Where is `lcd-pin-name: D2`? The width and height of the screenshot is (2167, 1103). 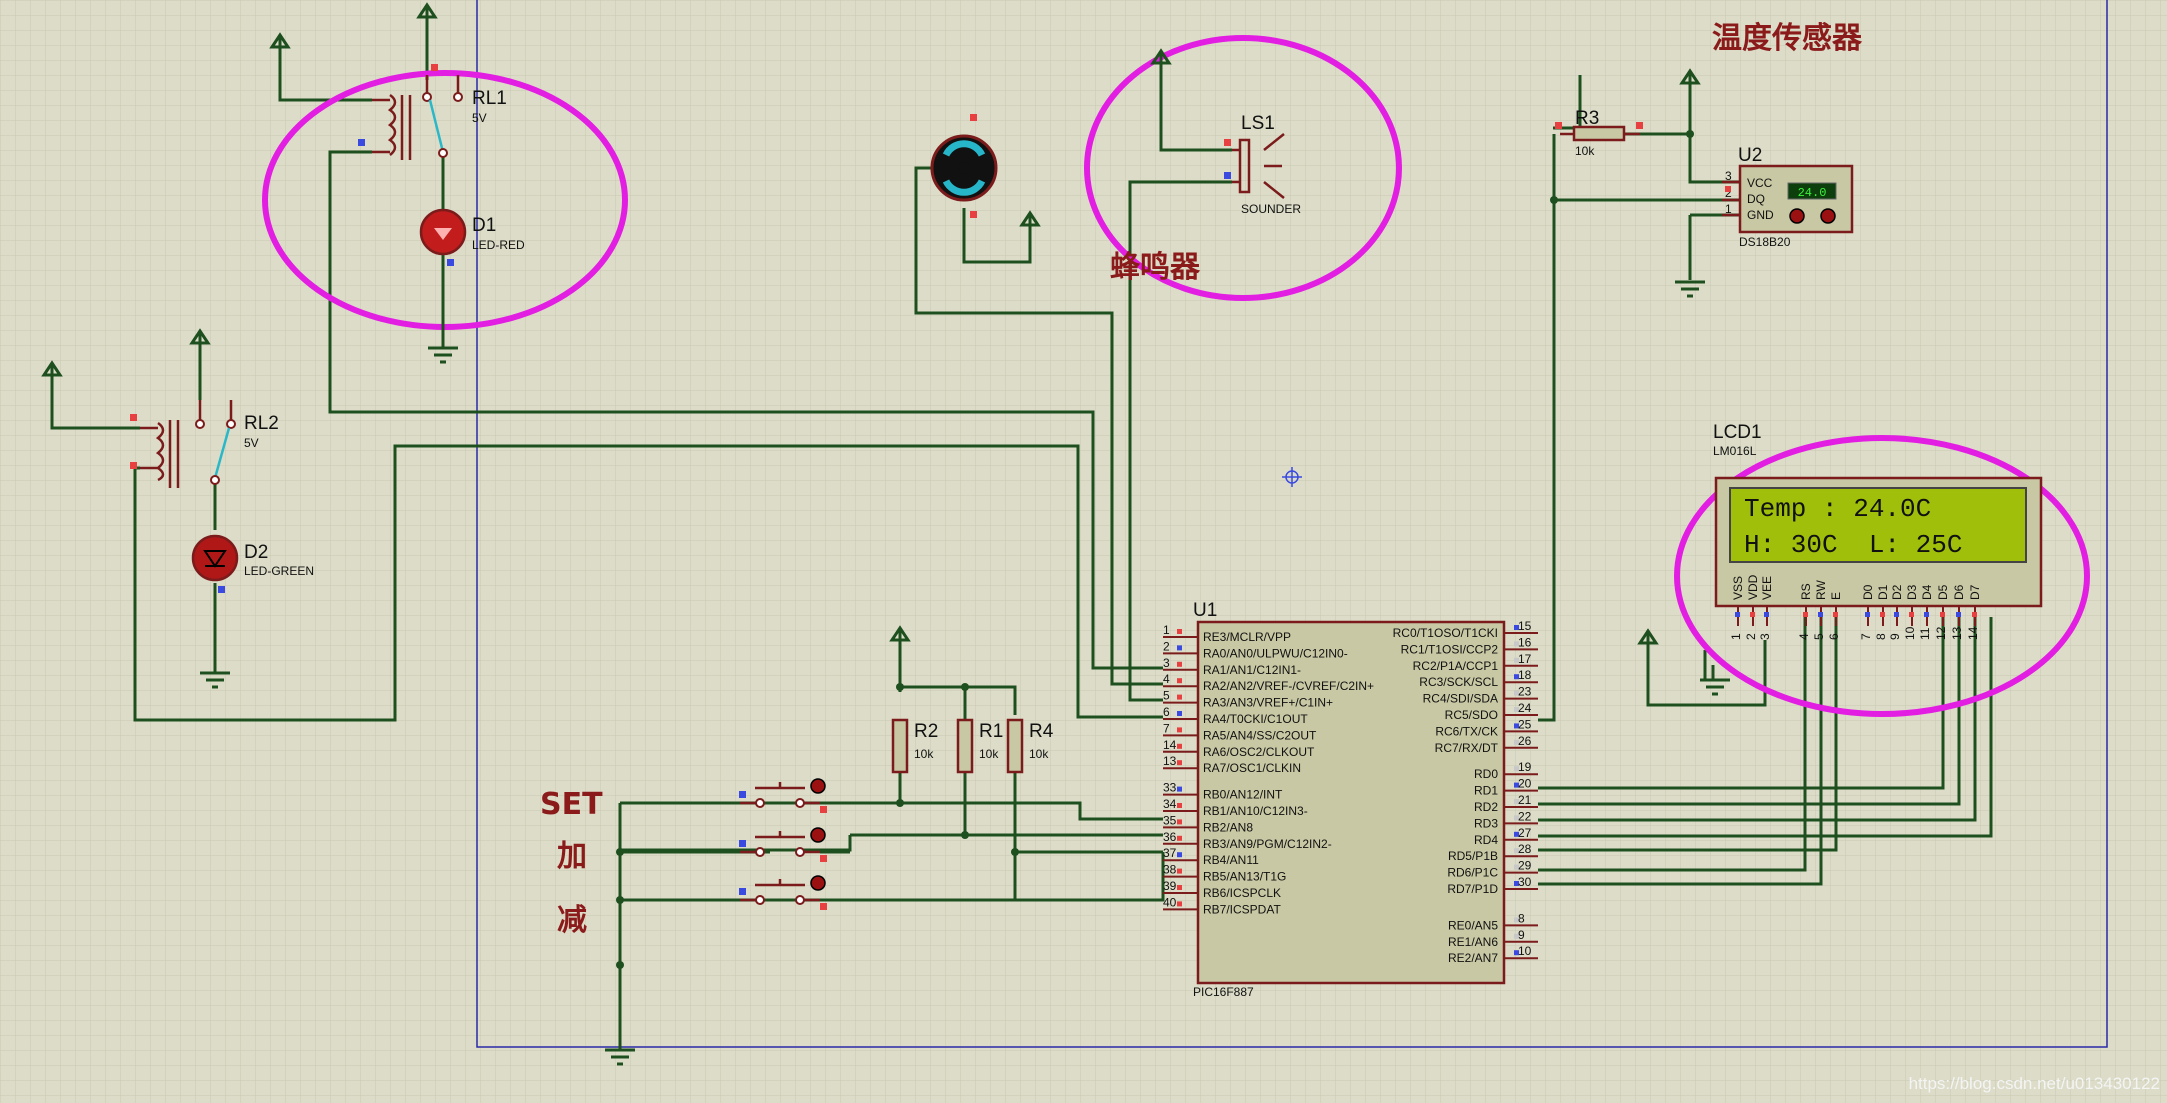
lcd-pin-name: D2 is located at coordinates (1897, 592).